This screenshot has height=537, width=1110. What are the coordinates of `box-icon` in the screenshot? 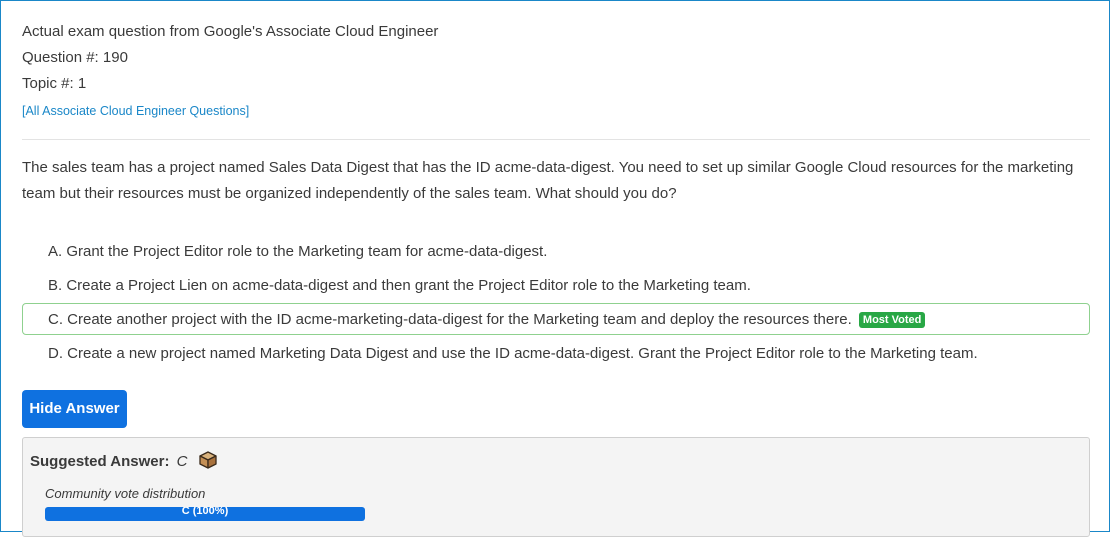 It's located at (208, 463).